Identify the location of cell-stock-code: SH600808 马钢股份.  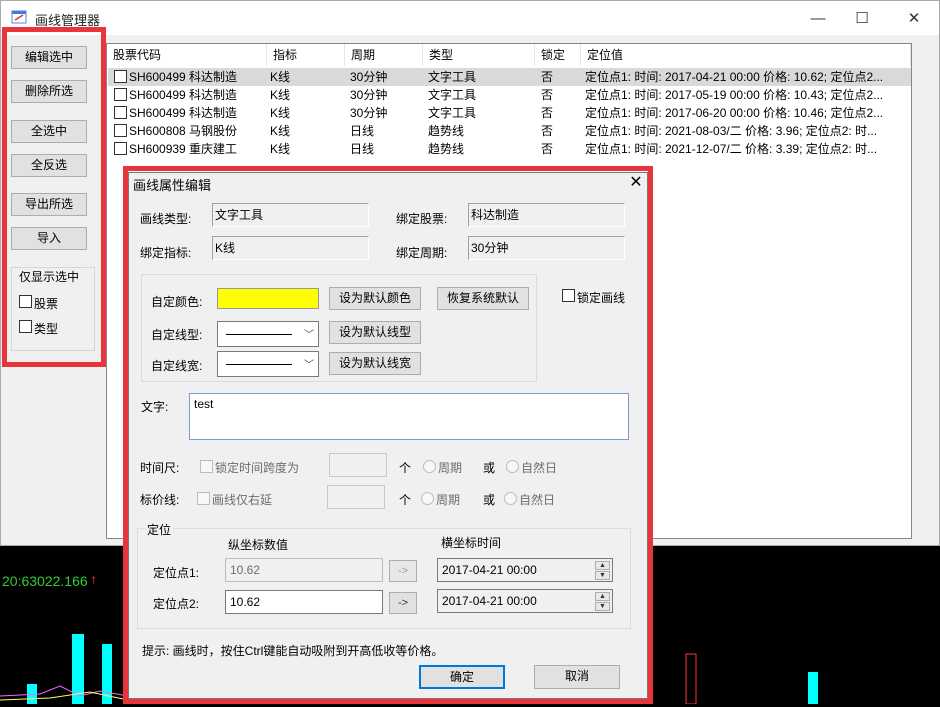
(183, 131).